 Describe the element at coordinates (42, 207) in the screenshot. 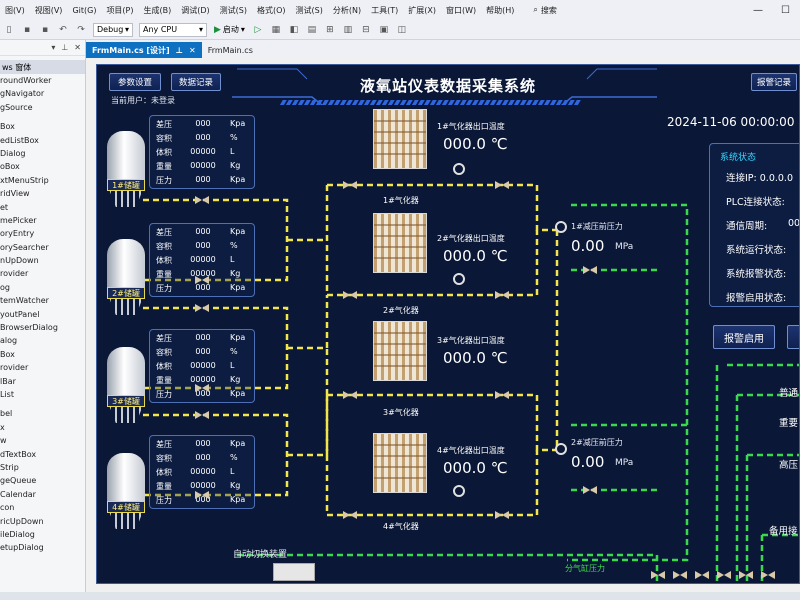

I see `toolbox-item: et` at that location.